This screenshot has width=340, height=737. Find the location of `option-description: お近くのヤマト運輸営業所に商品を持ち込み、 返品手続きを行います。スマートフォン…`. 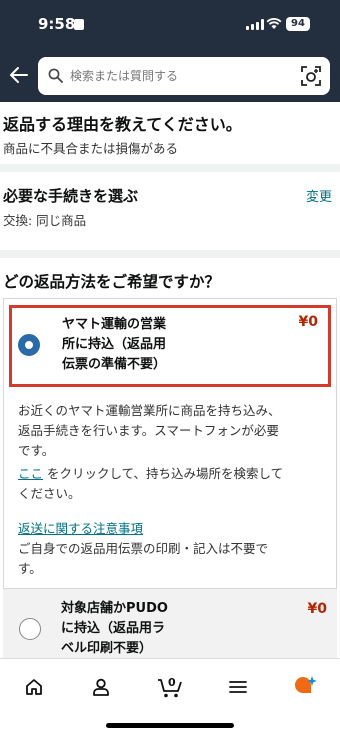

option-description: お近くのヤマト運輸営業所に商品を持ち込み、 返品手続きを行います。スマートフォン… is located at coordinates (149, 430).